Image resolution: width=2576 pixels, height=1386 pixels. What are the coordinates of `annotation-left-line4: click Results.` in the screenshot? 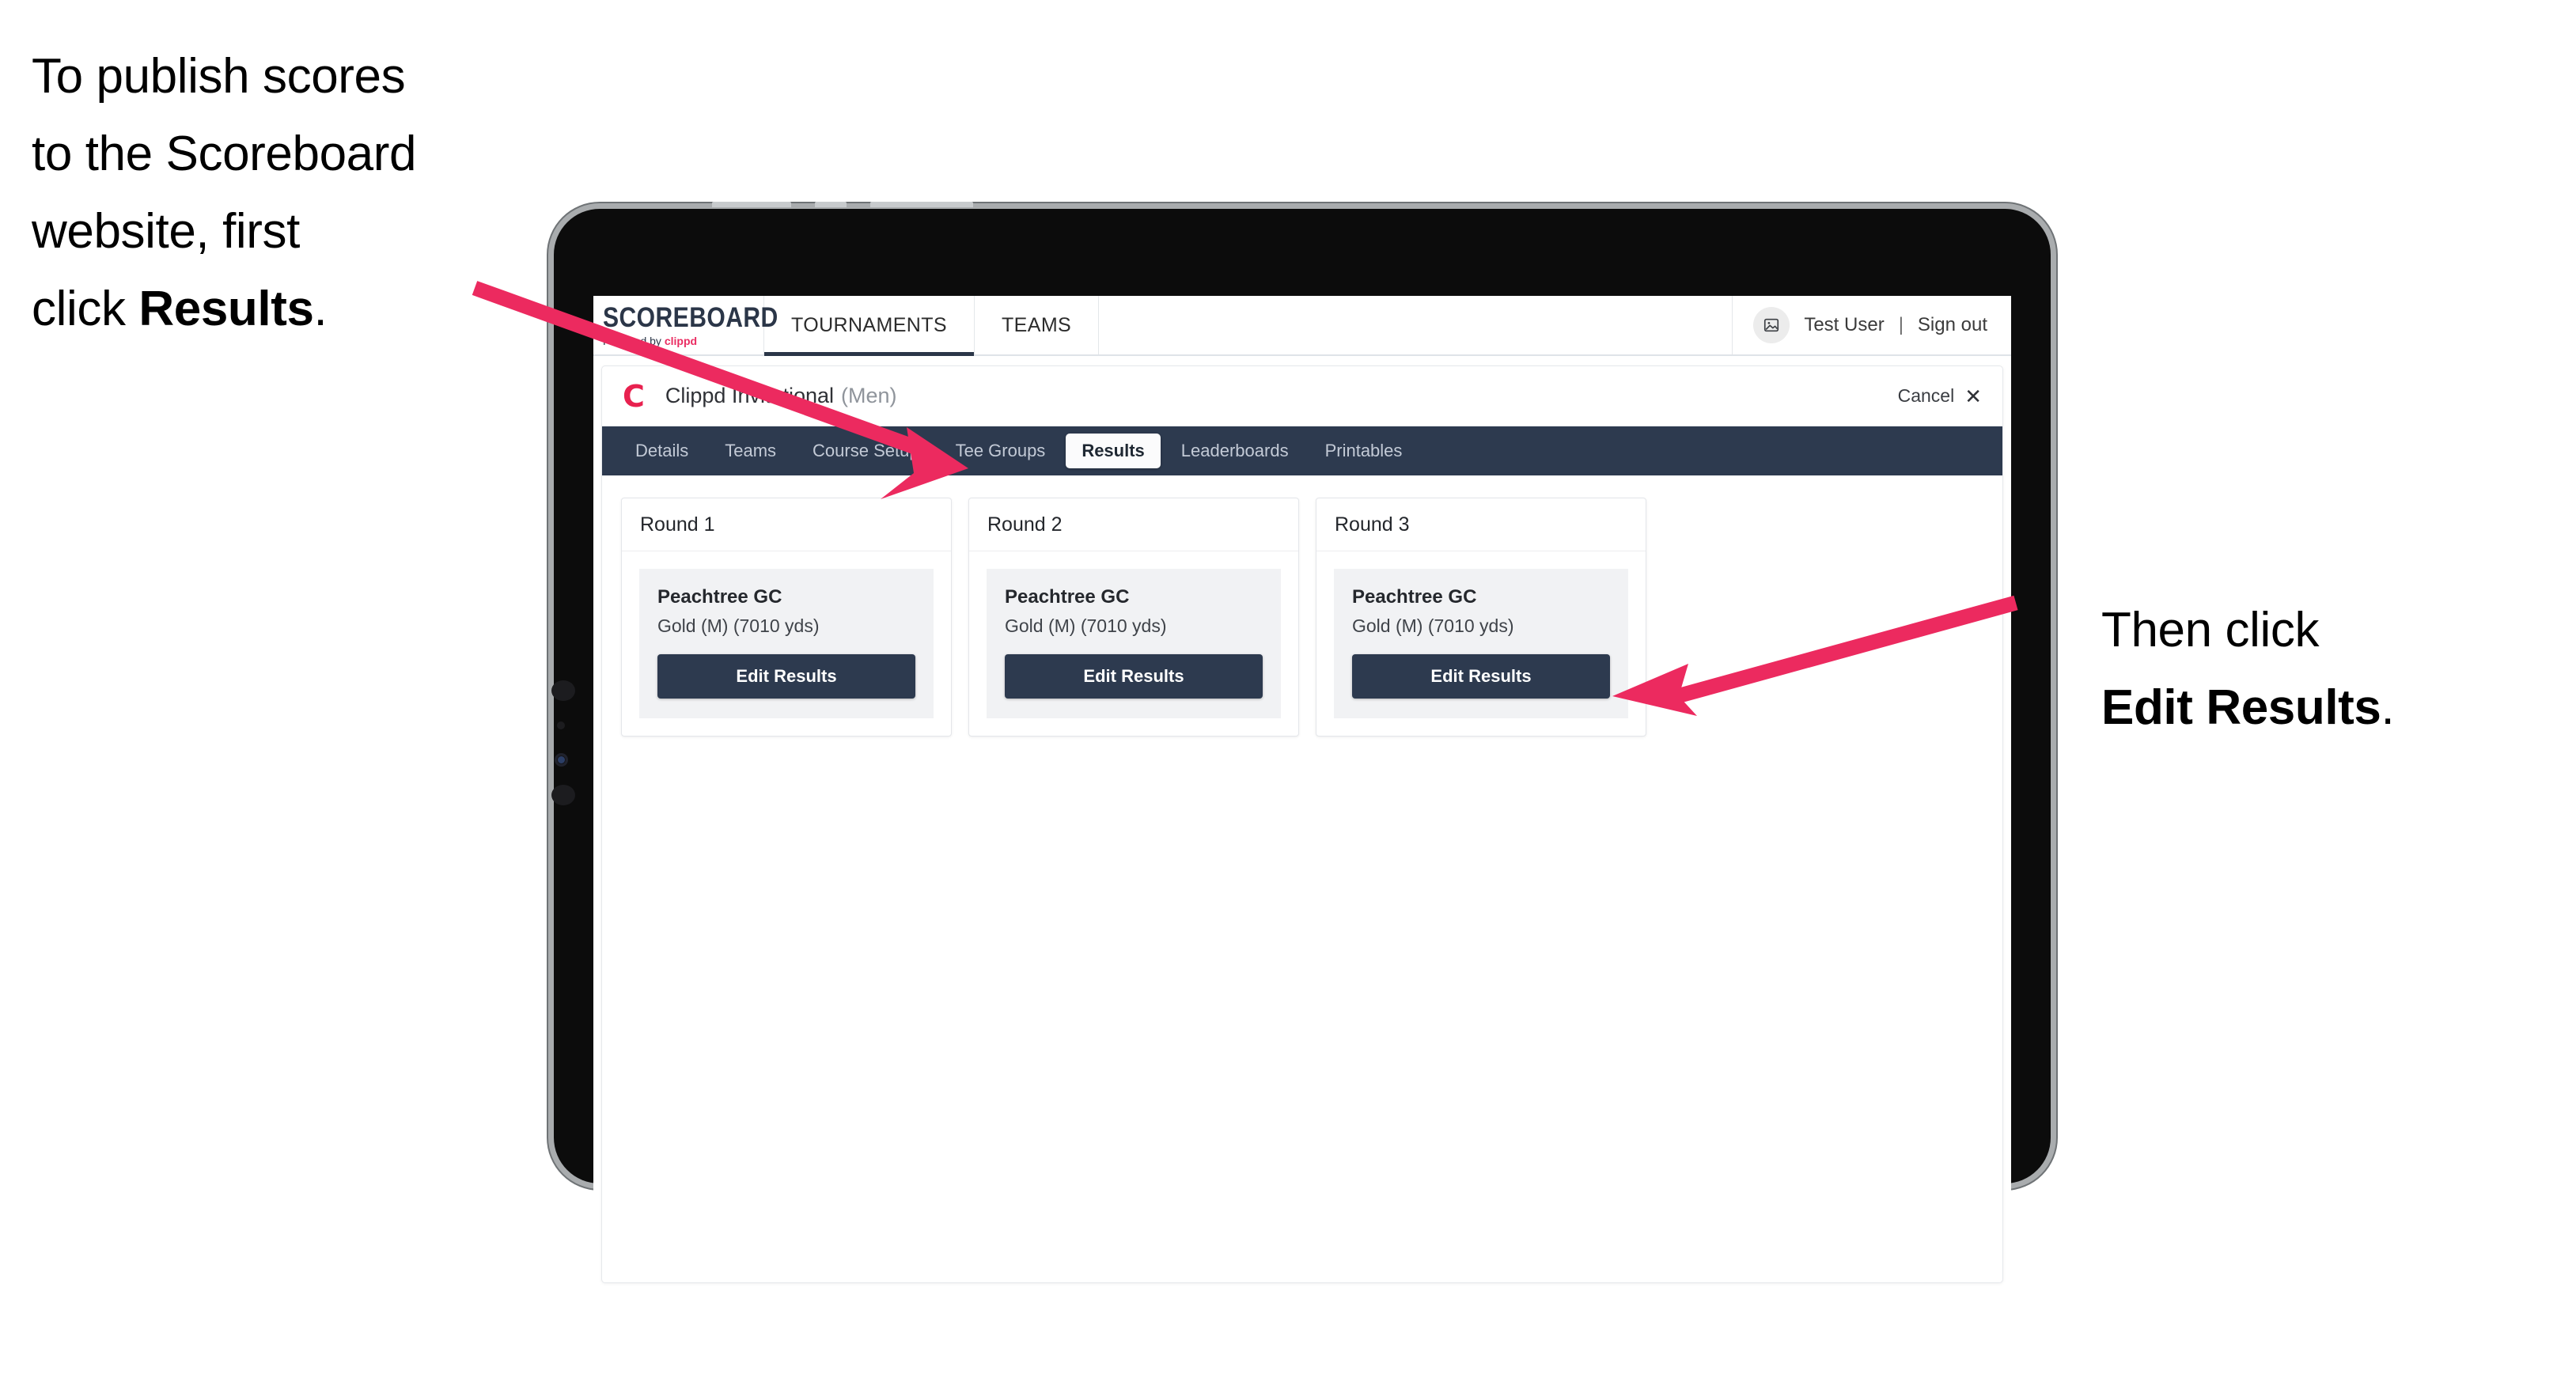 It's located at (293, 309).